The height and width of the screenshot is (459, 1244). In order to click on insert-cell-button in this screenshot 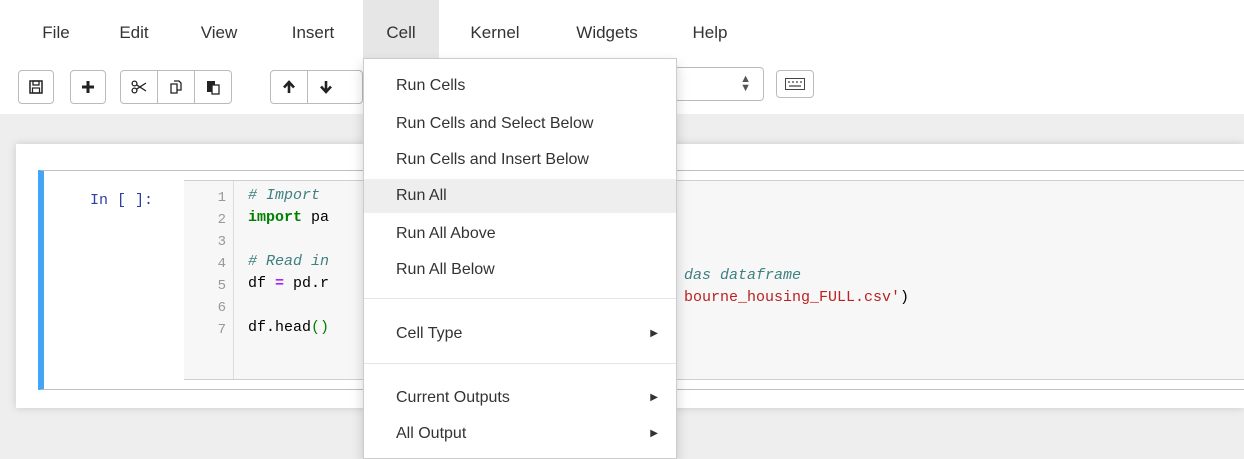, I will do `click(88, 87)`.